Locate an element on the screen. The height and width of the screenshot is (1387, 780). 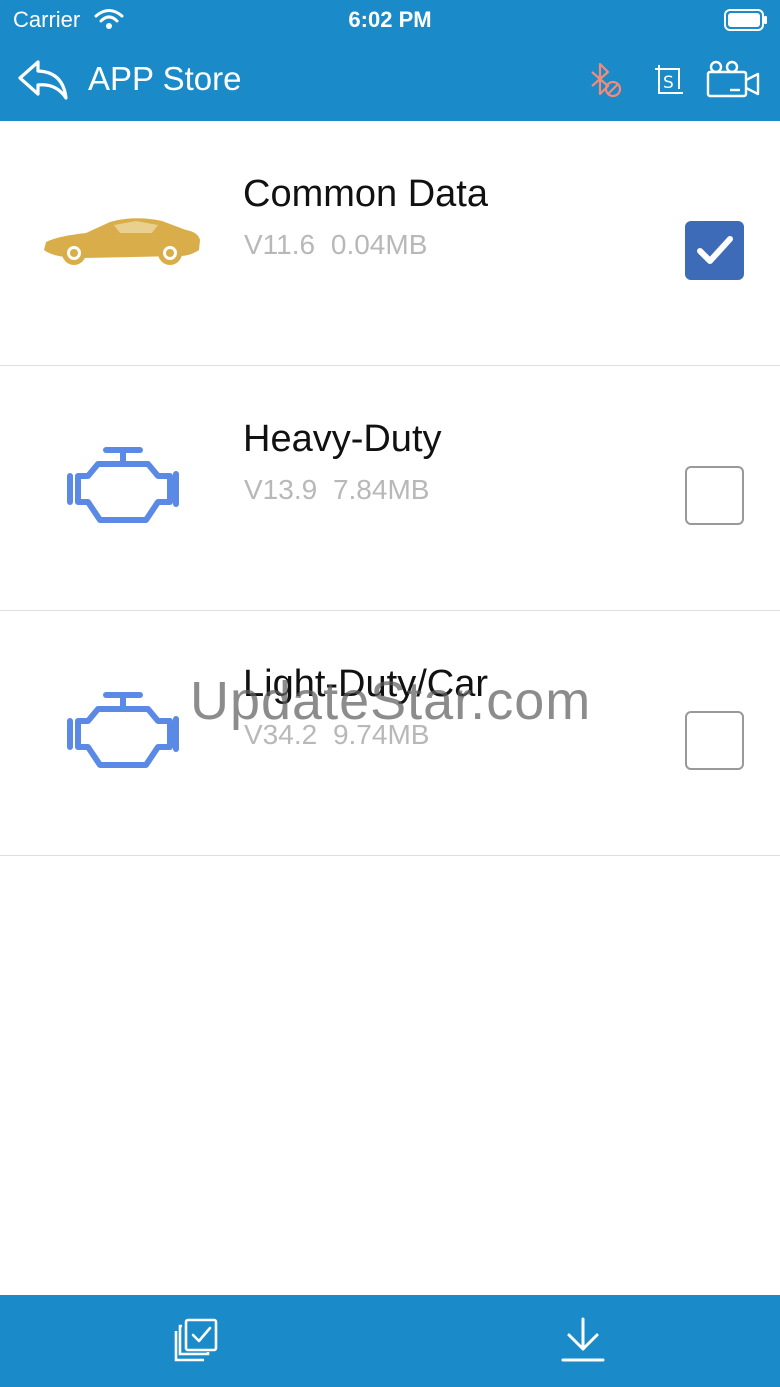
car-icon is located at coordinates (122, 241).